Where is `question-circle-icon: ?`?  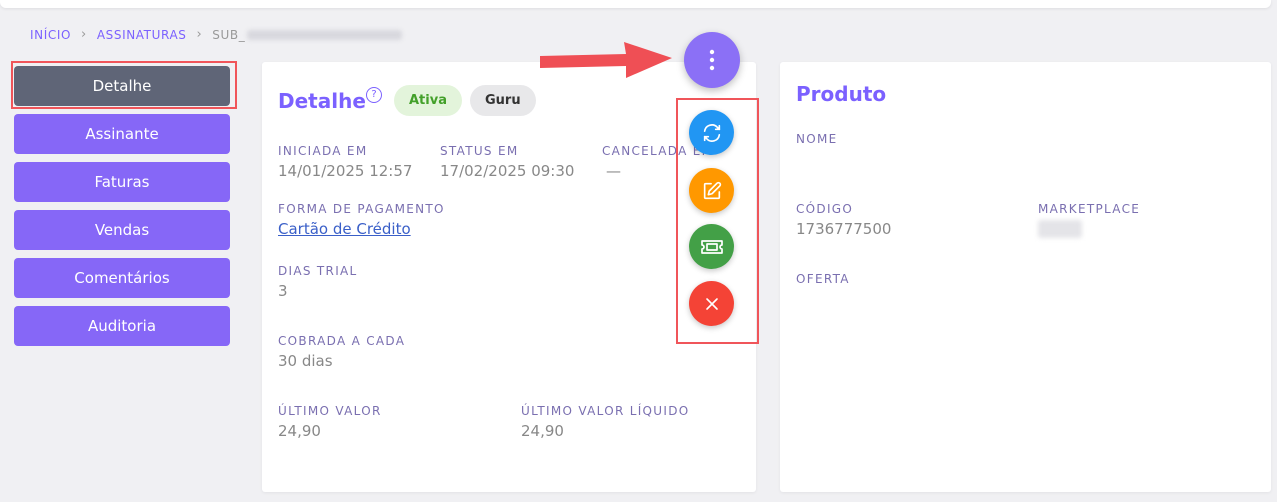 question-circle-icon: ? is located at coordinates (374, 95).